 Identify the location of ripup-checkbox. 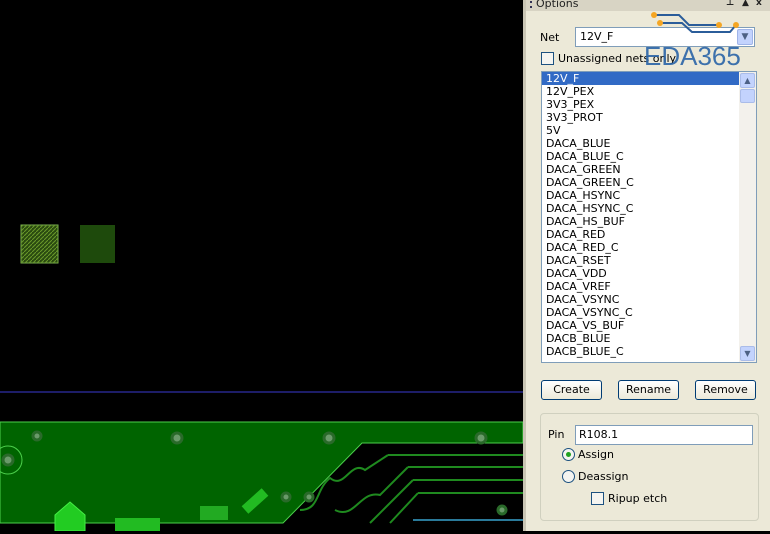
(597, 498).